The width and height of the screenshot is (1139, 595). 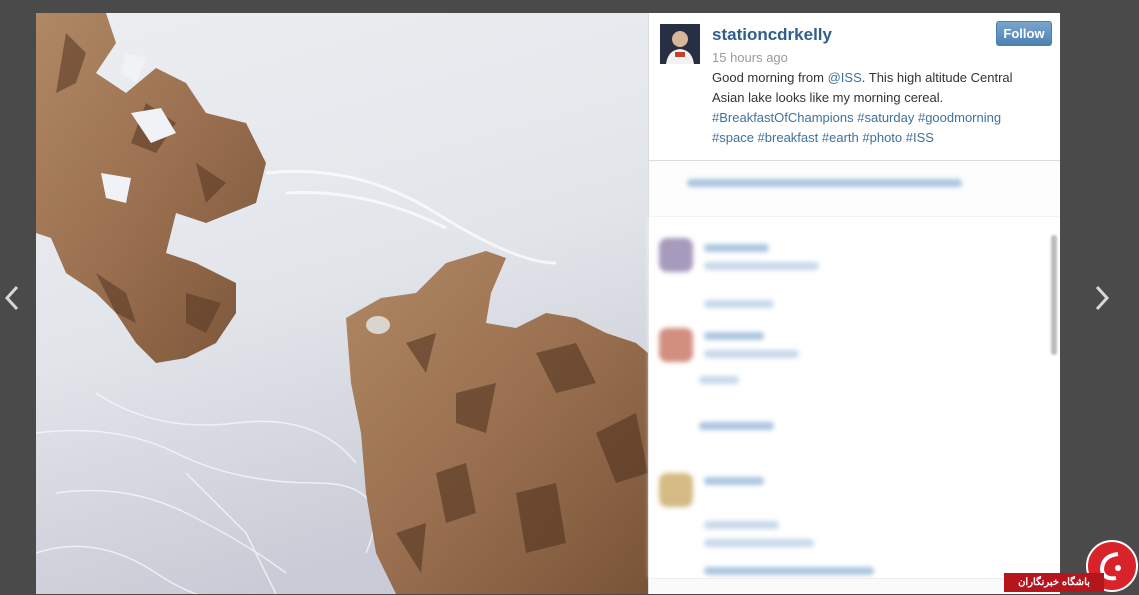 What do you see at coordinates (1024, 33) in the screenshot?
I see `follow-button: Follow` at bounding box center [1024, 33].